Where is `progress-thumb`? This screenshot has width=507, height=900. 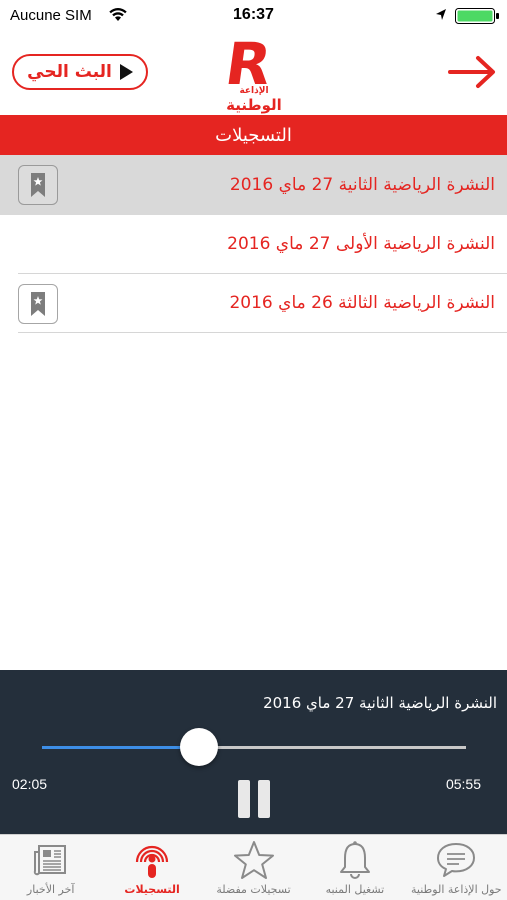 progress-thumb is located at coordinates (198, 747).